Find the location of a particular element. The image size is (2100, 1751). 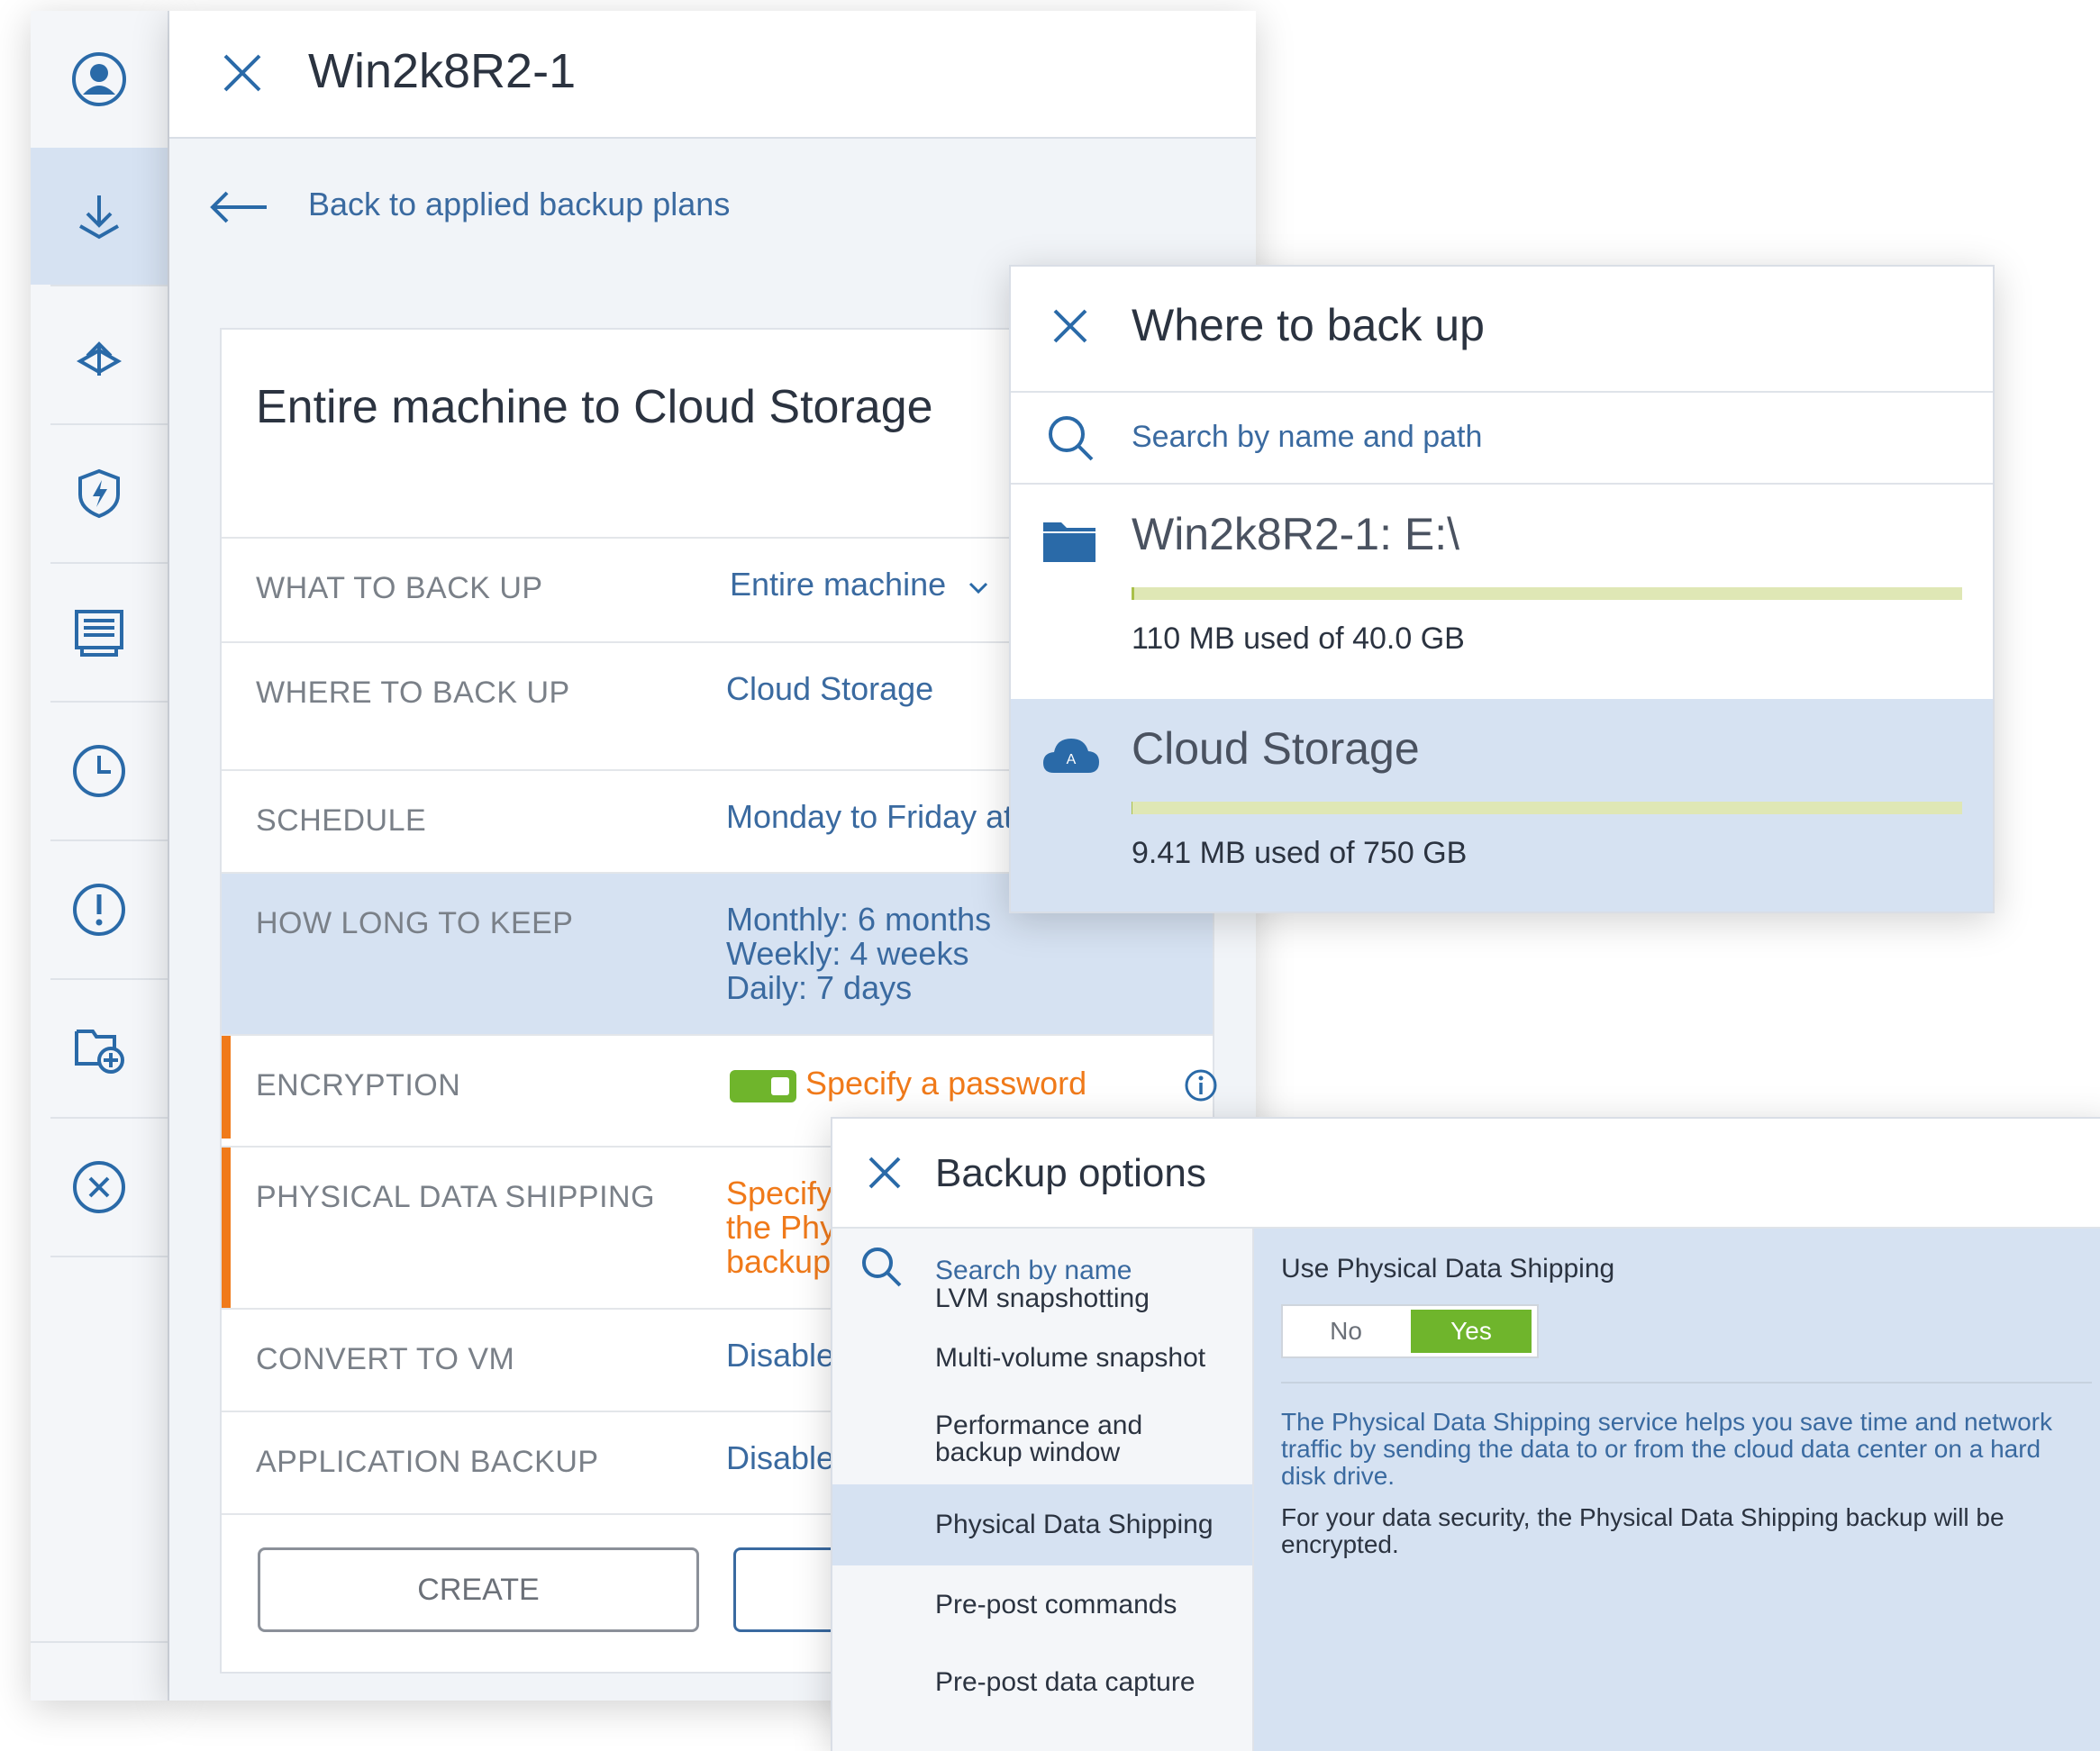

pds-toggle: No Yes is located at coordinates (1410, 1331).